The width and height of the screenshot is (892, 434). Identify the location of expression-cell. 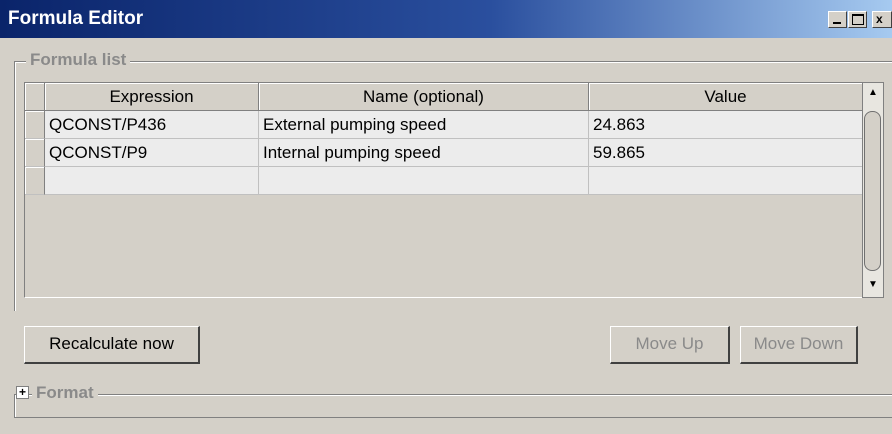
(152, 181).